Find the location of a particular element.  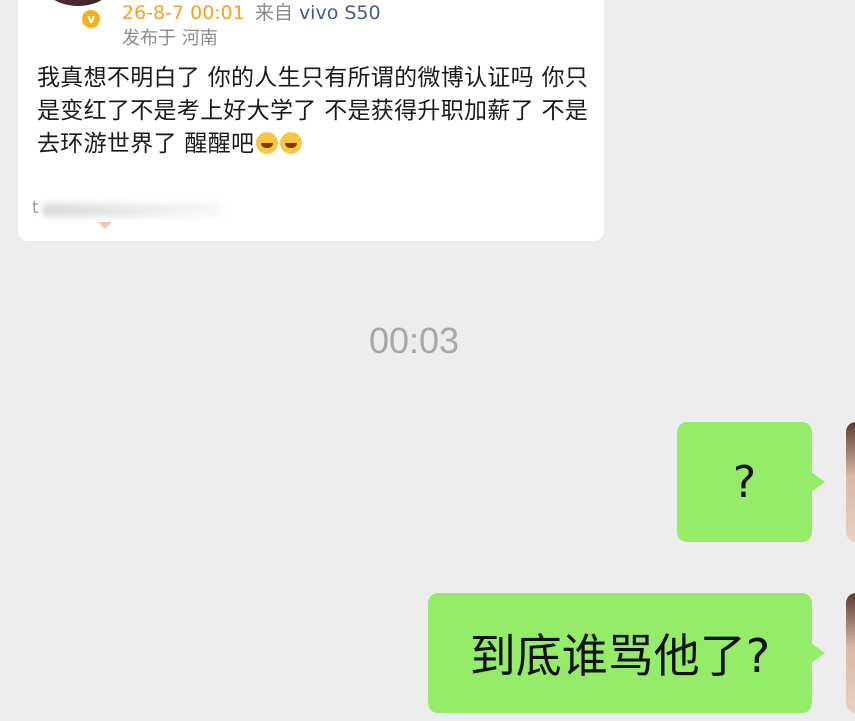

caret-icon is located at coordinates (105, 225).